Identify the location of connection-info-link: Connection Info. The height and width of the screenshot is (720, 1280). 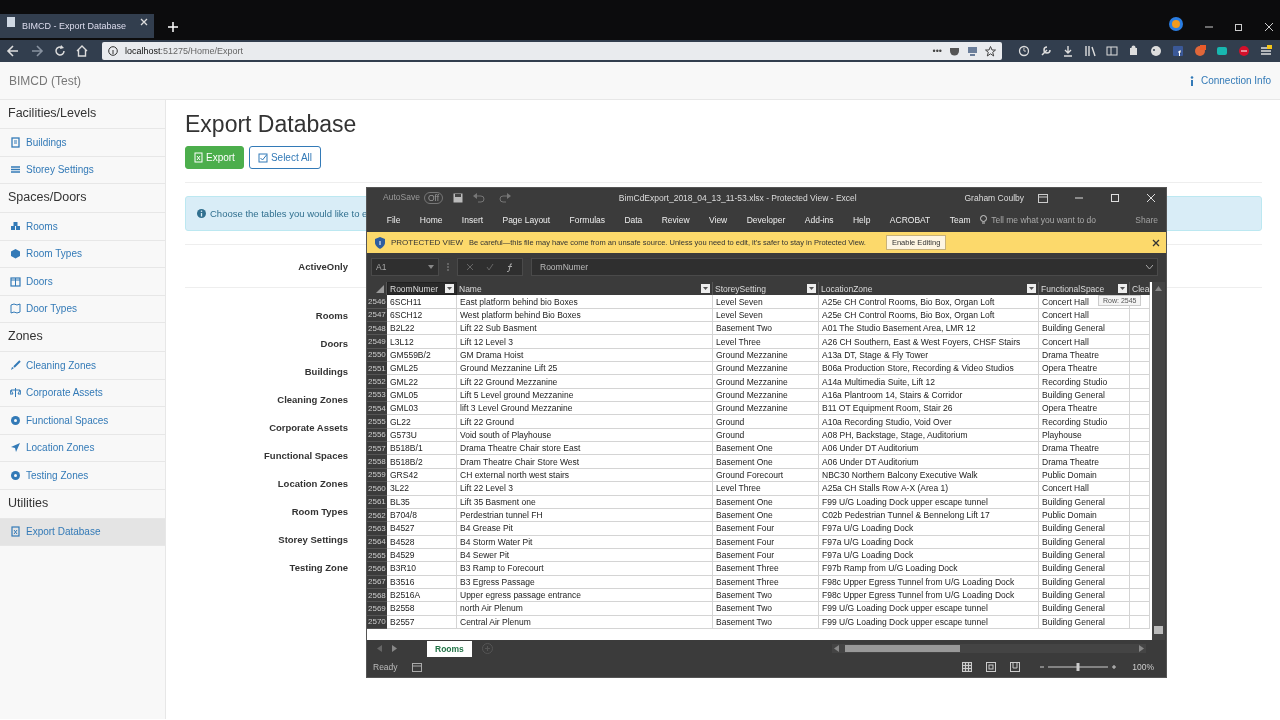
(1235, 80).